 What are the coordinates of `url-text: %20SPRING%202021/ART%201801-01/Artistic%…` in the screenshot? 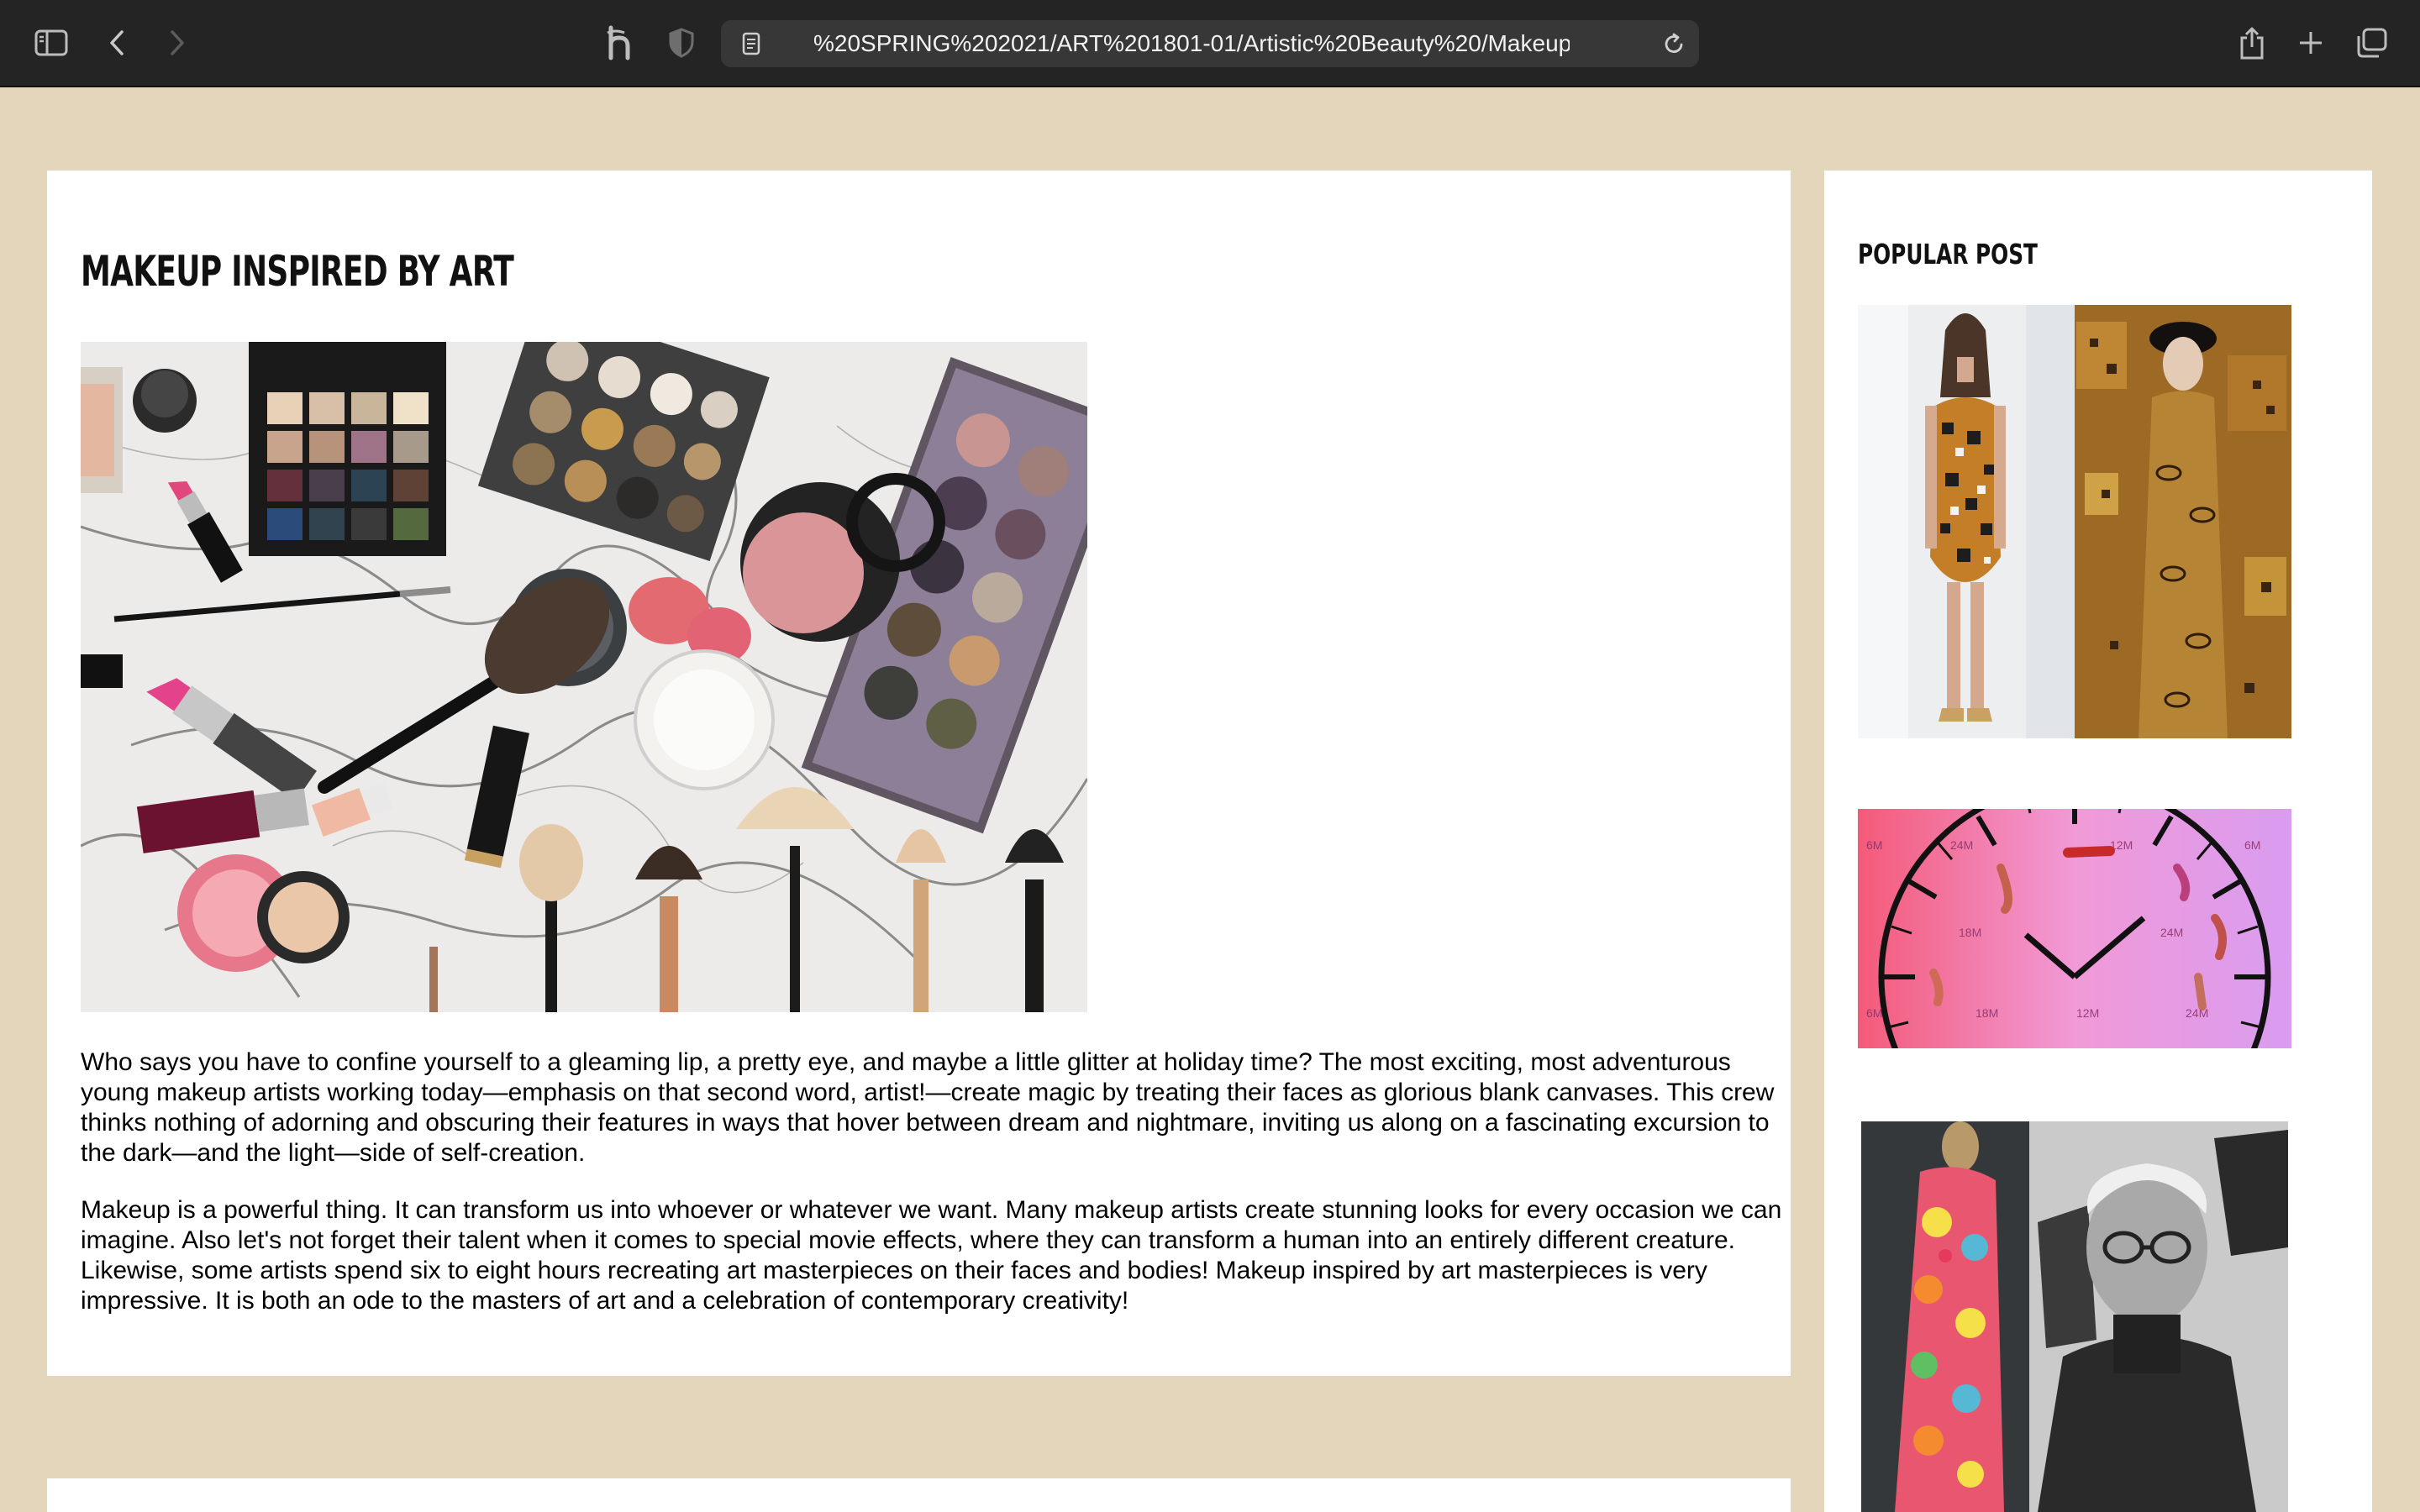 It's located at (1192, 43).